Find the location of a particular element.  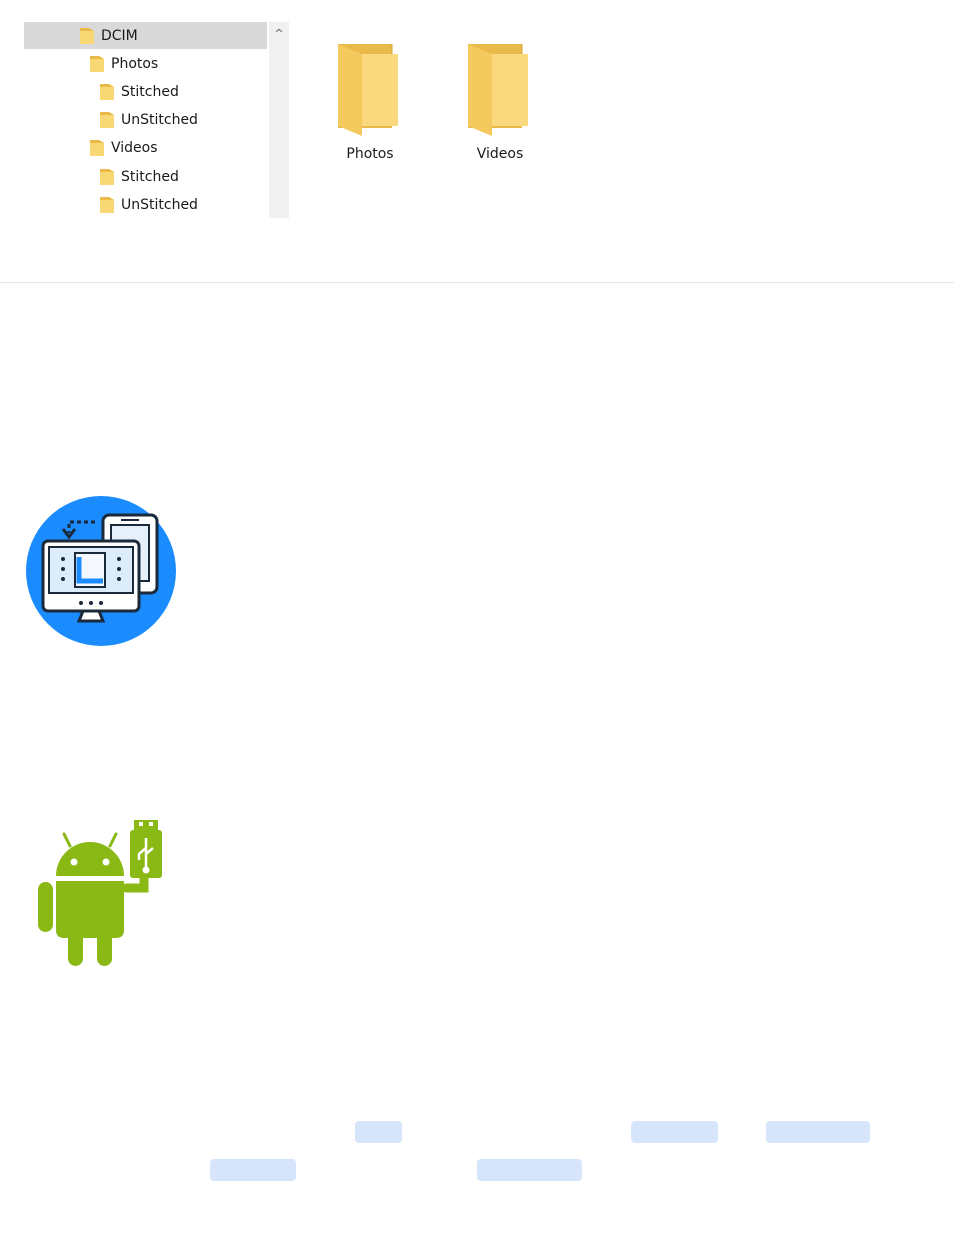

pc-phone-transfer-icon is located at coordinates (101, 571).